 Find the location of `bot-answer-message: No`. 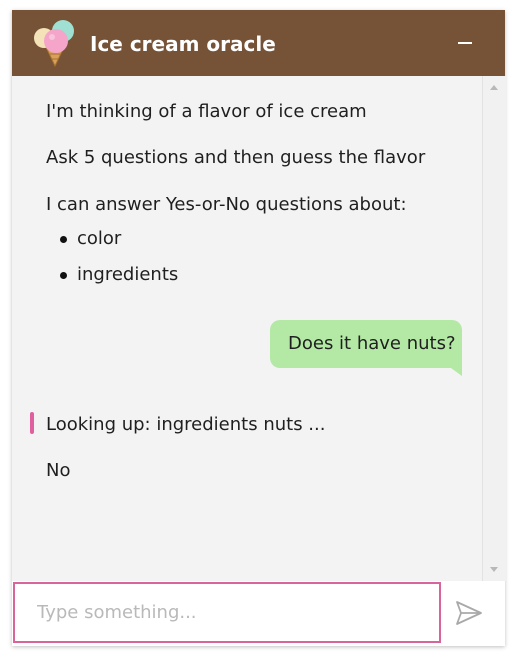

bot-answer-message: No is located at coordinates (58, 470).